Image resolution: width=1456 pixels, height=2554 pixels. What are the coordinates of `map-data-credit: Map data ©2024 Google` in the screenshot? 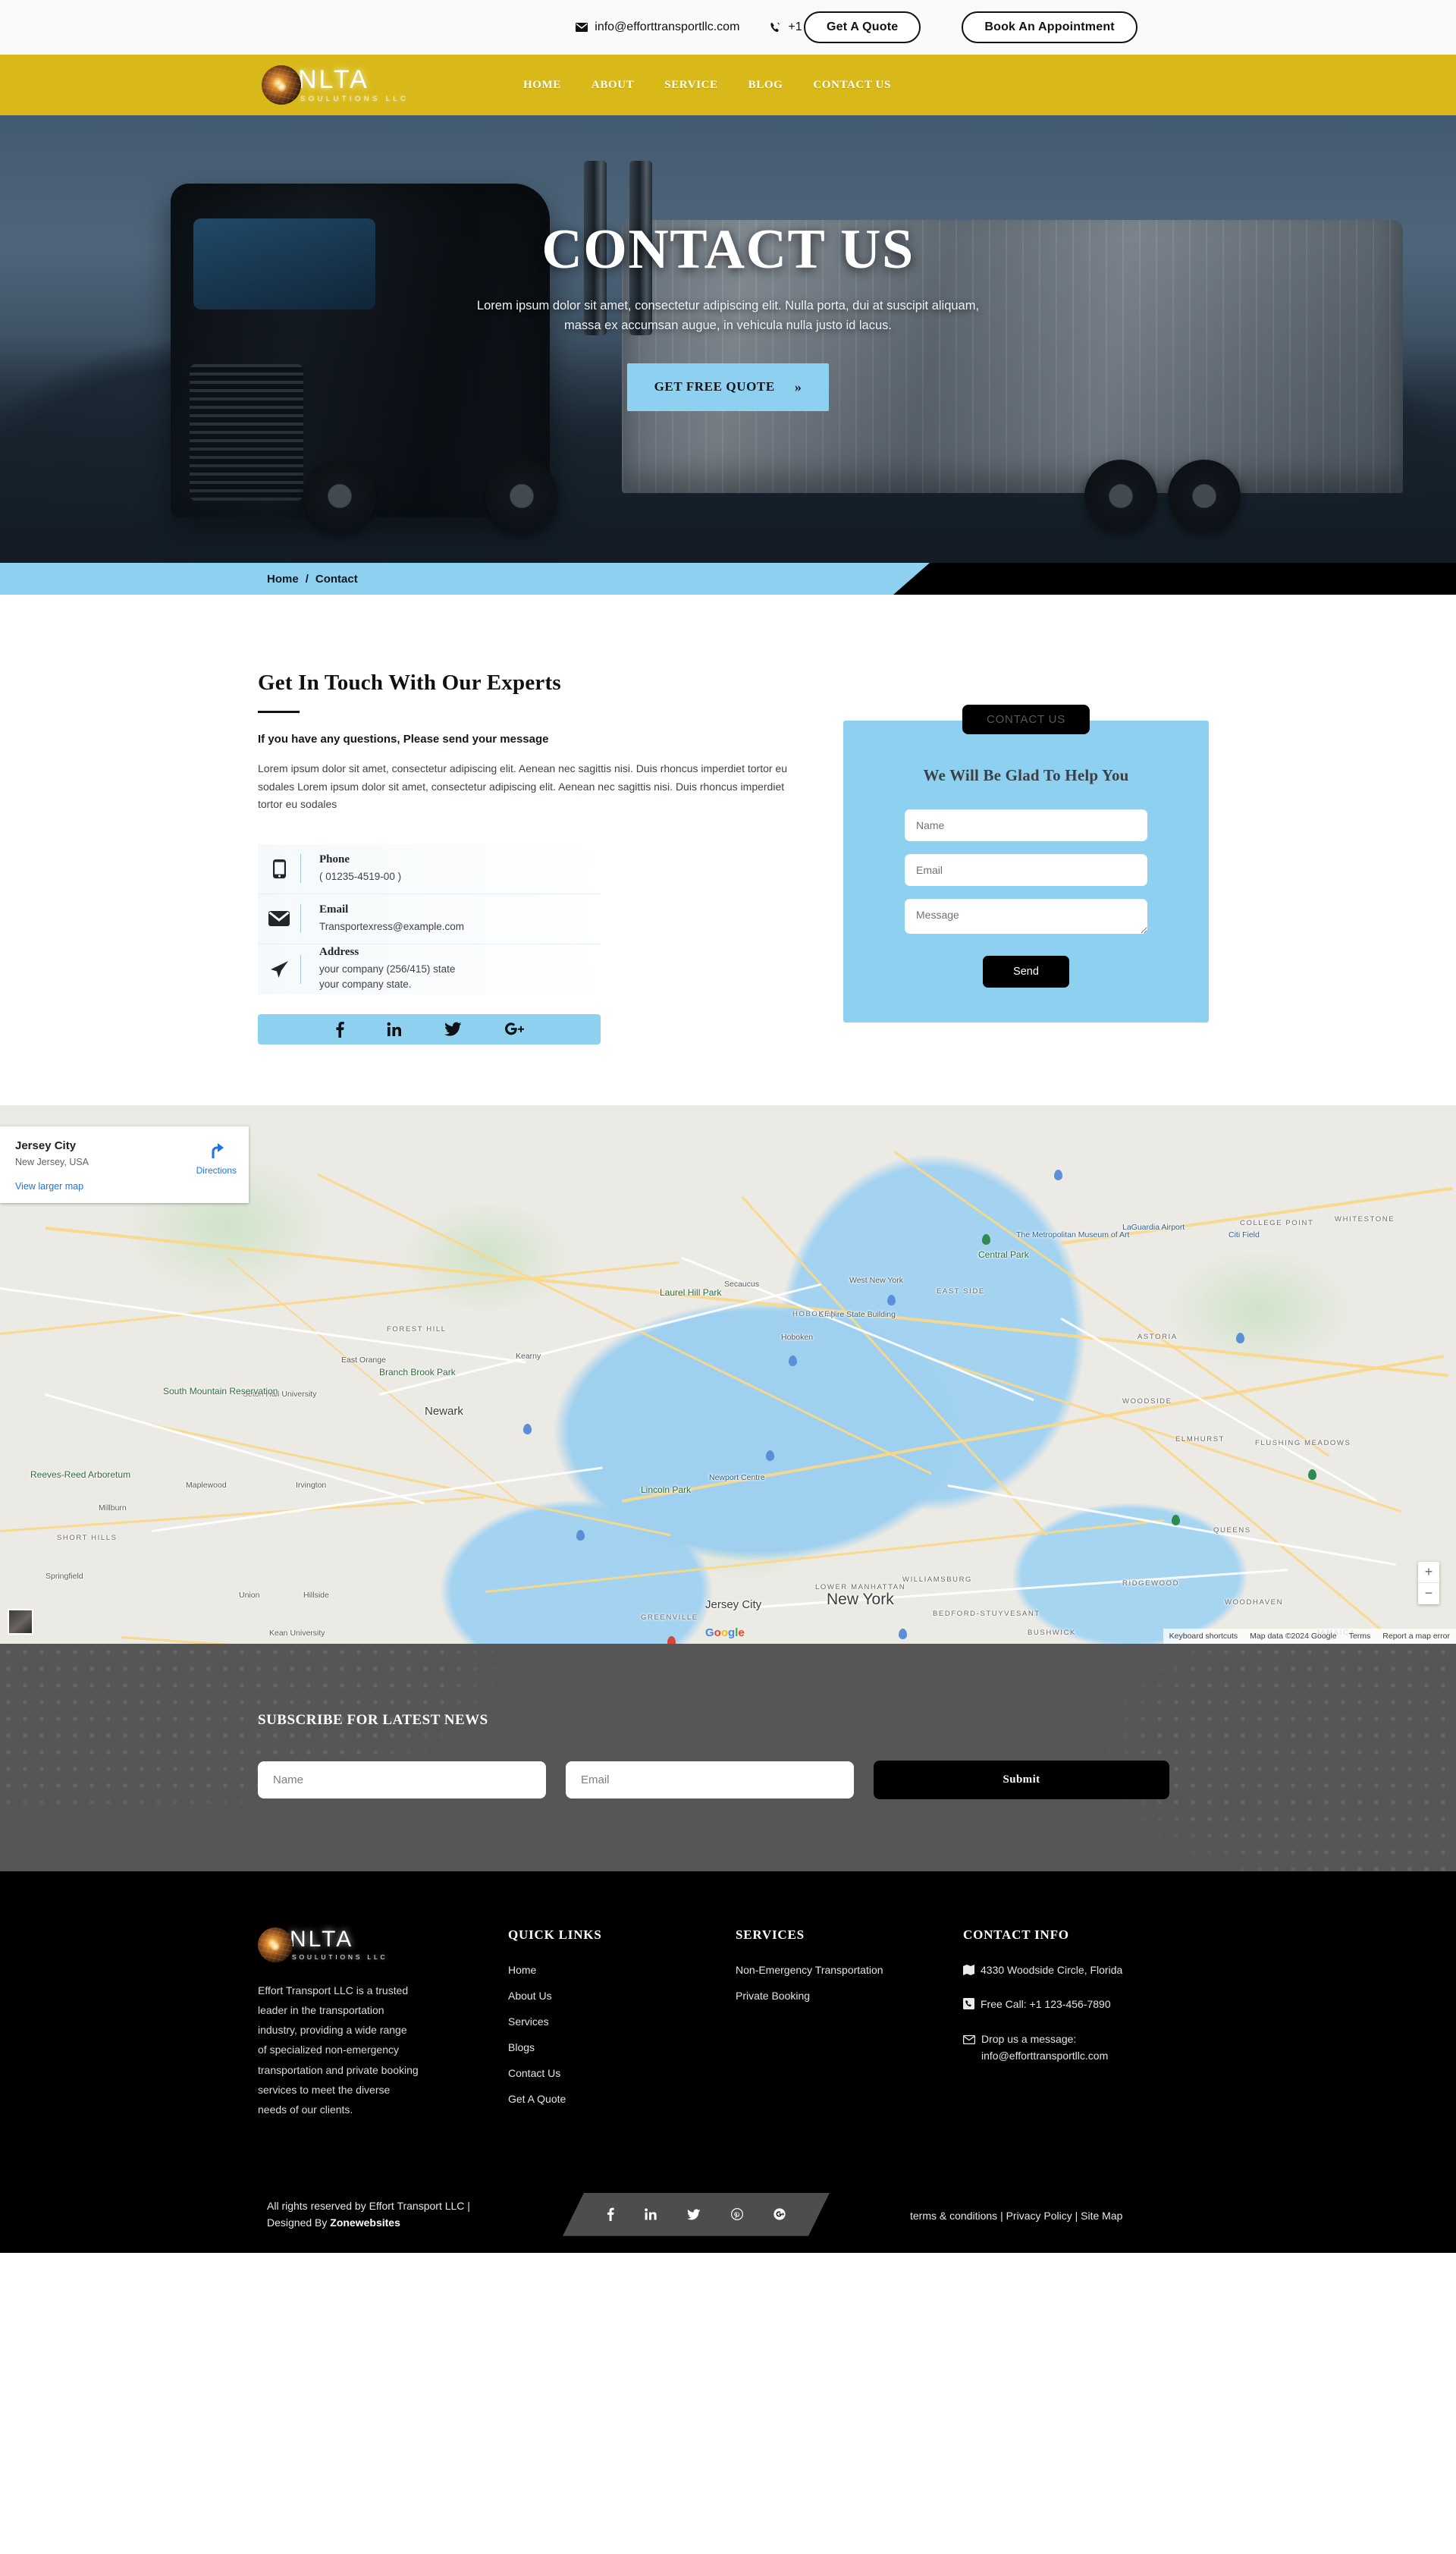 It's located at (1293, 1636).